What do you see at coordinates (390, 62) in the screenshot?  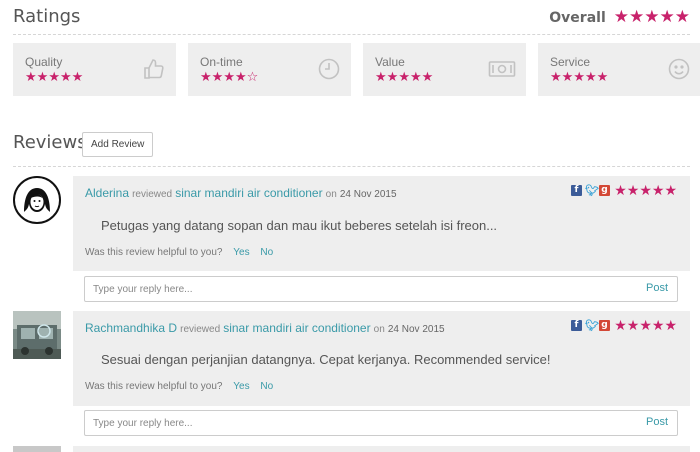 I see `card-label: Value` at bounding box center [390, 62].